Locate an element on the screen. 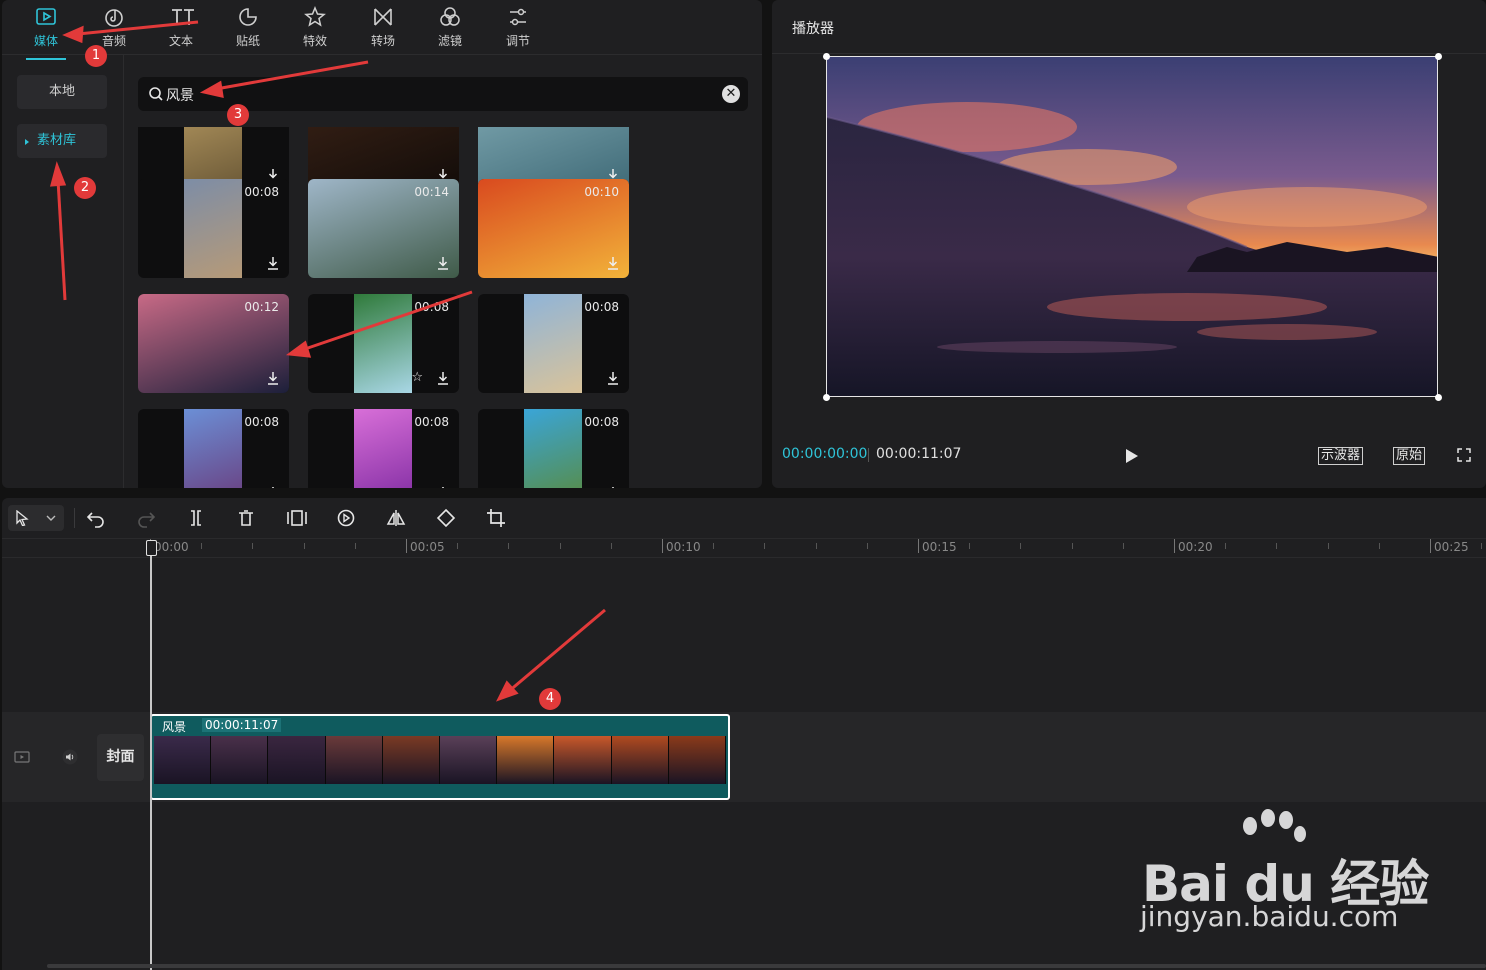  video-preview is located at coordinates (1132, 226).